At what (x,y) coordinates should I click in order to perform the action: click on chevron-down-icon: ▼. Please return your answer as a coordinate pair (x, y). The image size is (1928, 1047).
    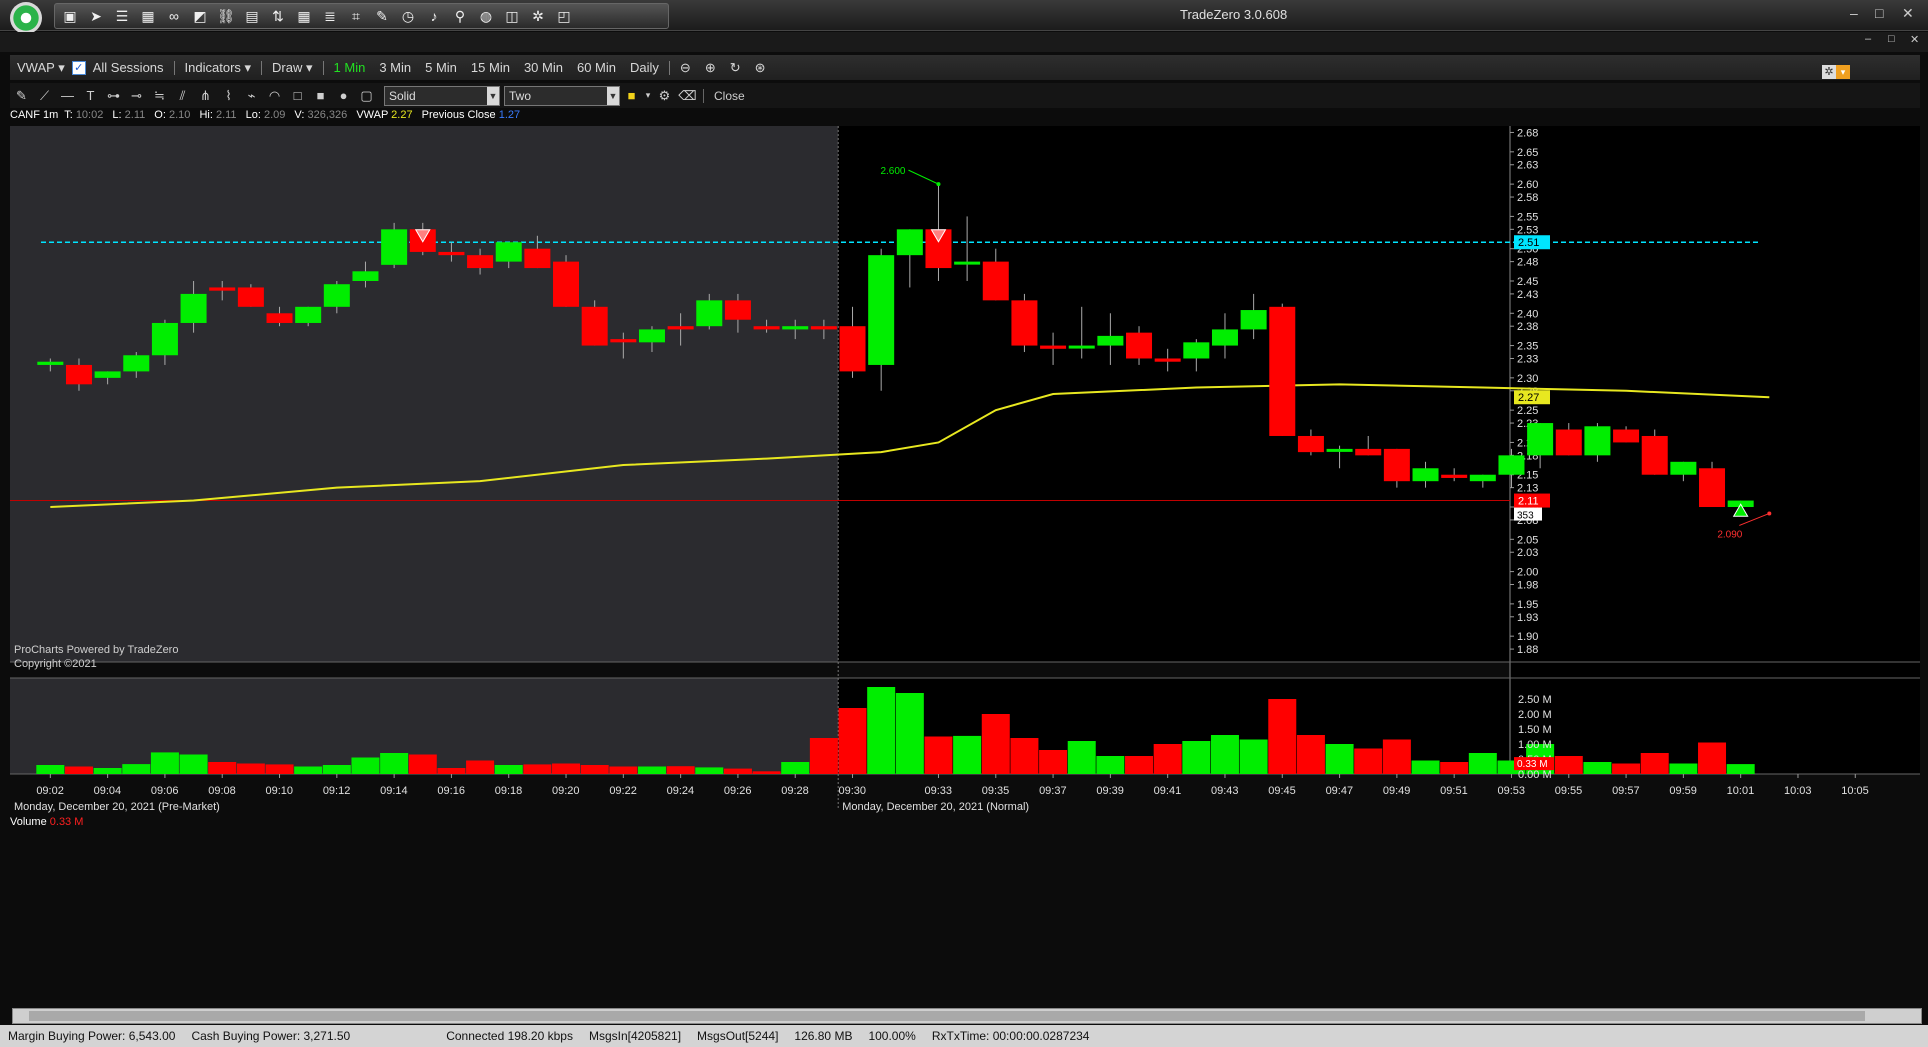
    Looking at the image, I should click on (613, 95).